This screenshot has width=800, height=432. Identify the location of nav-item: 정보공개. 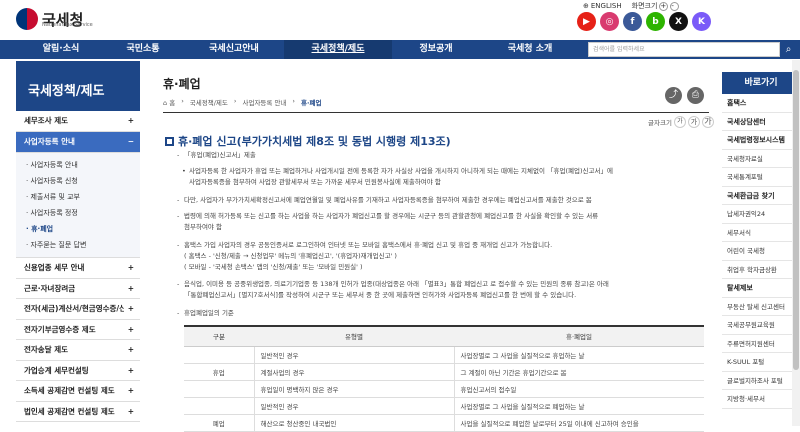
(436, 49).